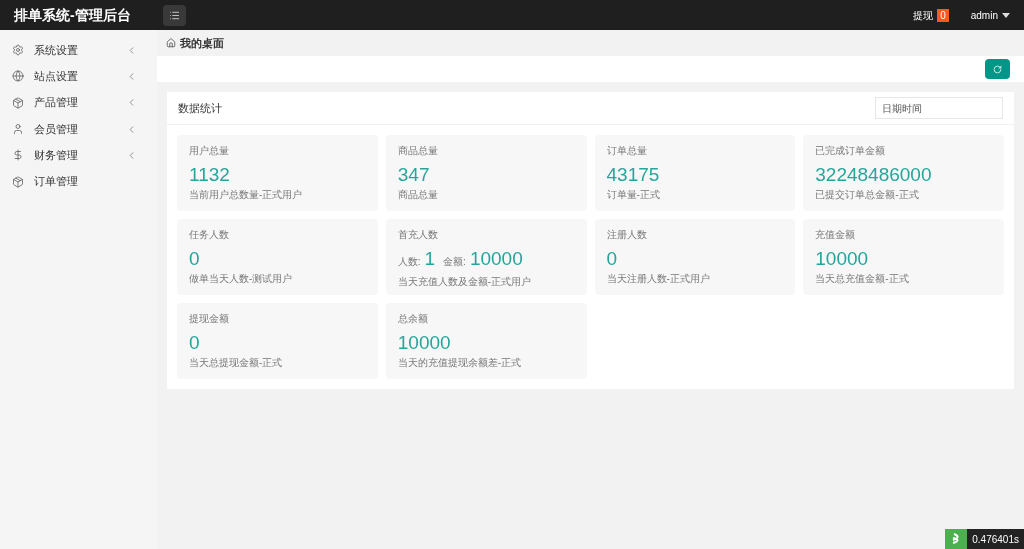  I want to click on trace-time: 0.476401s, so click(995, 539).